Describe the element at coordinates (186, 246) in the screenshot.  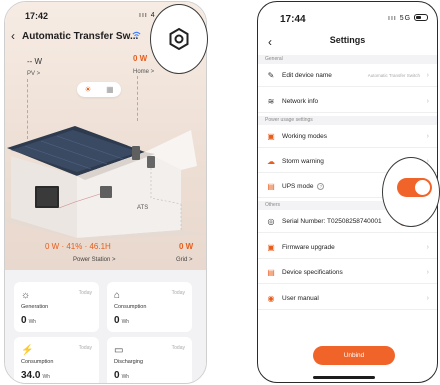
I see `grid-power-value: 0 W` at that location.